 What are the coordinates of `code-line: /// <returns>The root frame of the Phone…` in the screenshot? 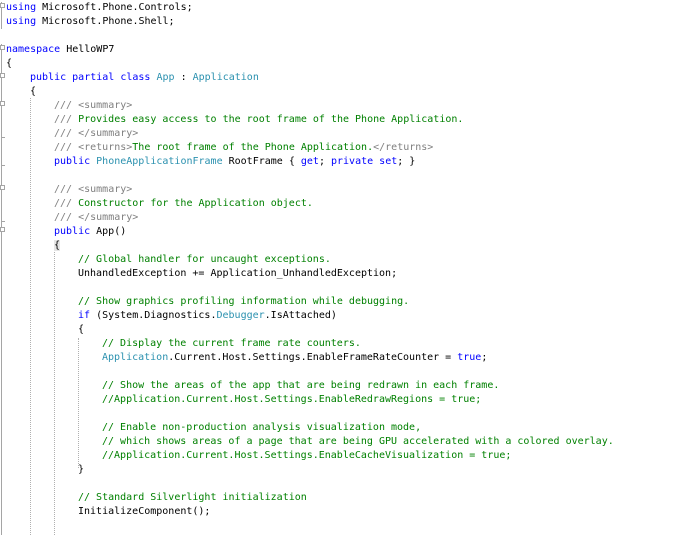 It's located at (243, 148).